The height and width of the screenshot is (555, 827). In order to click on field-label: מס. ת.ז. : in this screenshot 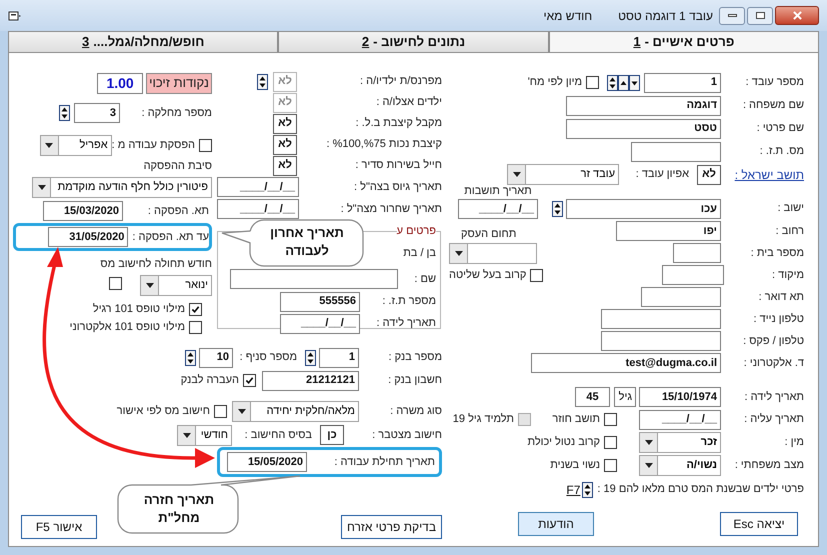, I will do `click(781, 152)`.